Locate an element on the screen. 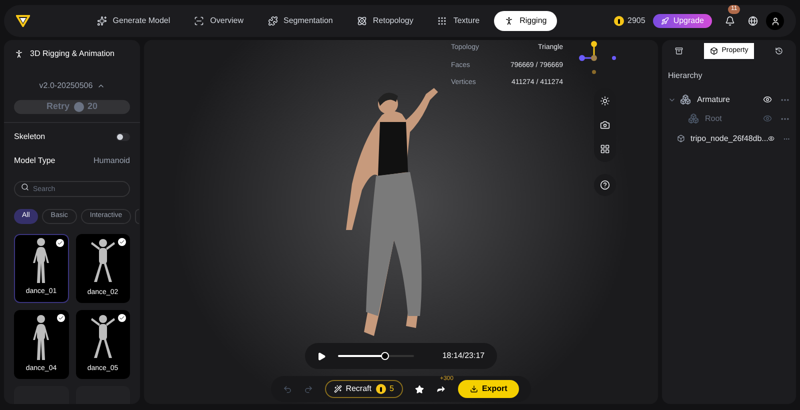 This screenshot has height=410, width=800. chevron-icon is located at coordinates (100, 86).